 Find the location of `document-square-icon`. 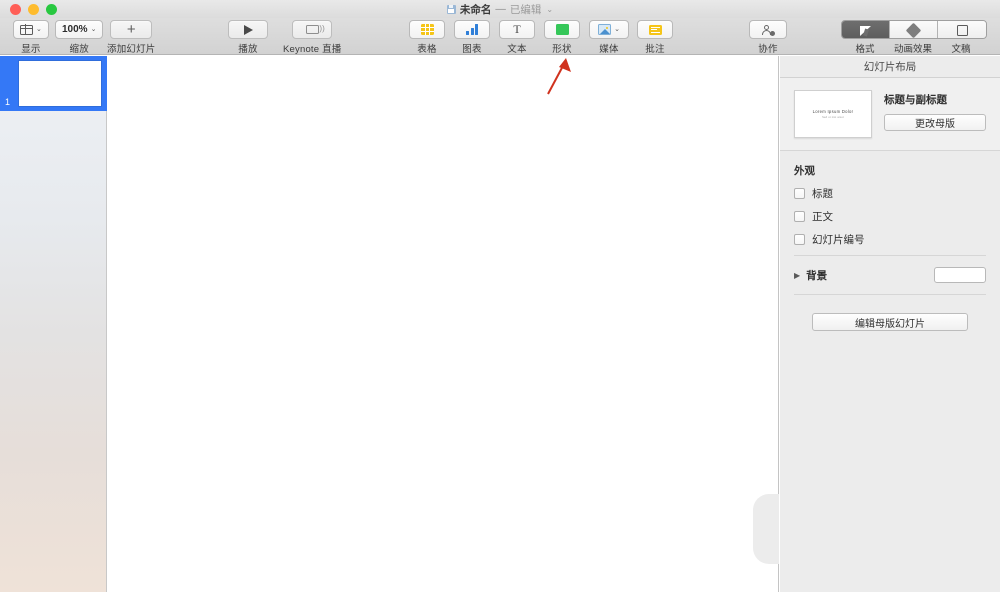

document-square-icon is located at coordinates (962, 30).